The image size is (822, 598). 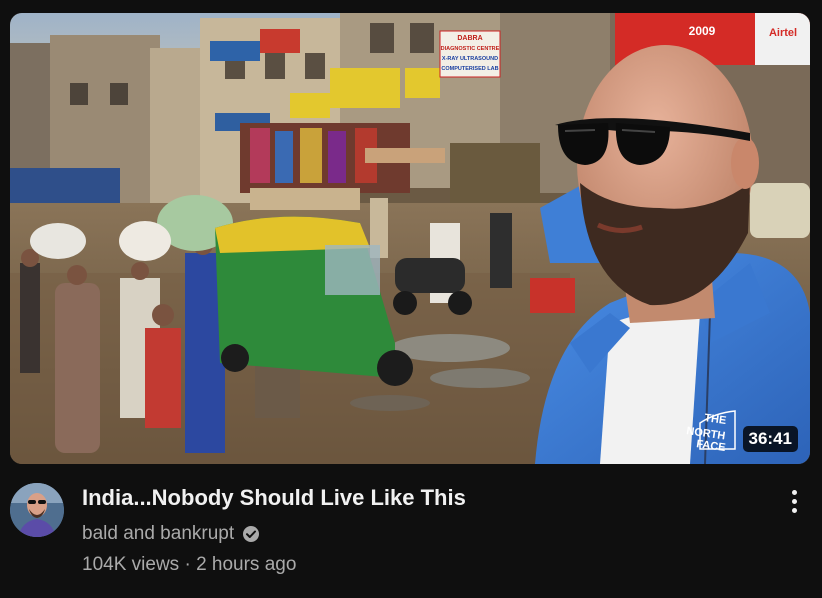 What do you see at coordinates (470, 59) in the screenshot?
I see `svg-text: X-RAY ULTRASOUND` at bounding box center [470, 59].